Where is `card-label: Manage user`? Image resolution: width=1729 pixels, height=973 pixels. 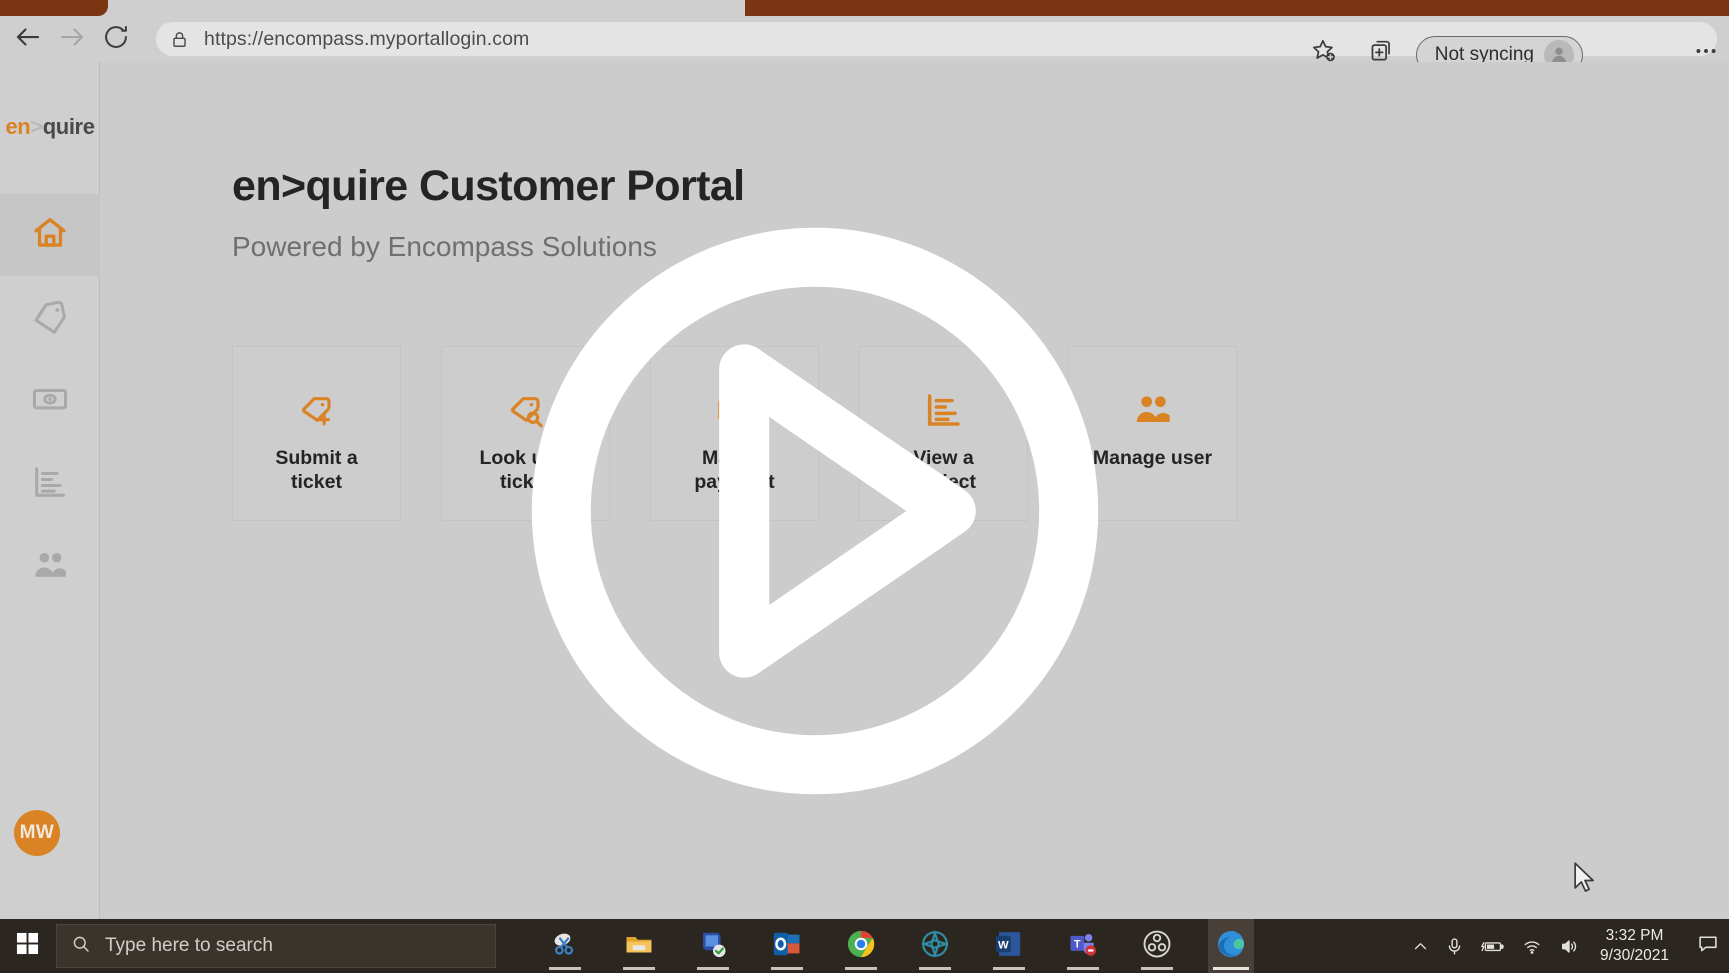 card-label: Manage user is located at coordinates (1152, 458).